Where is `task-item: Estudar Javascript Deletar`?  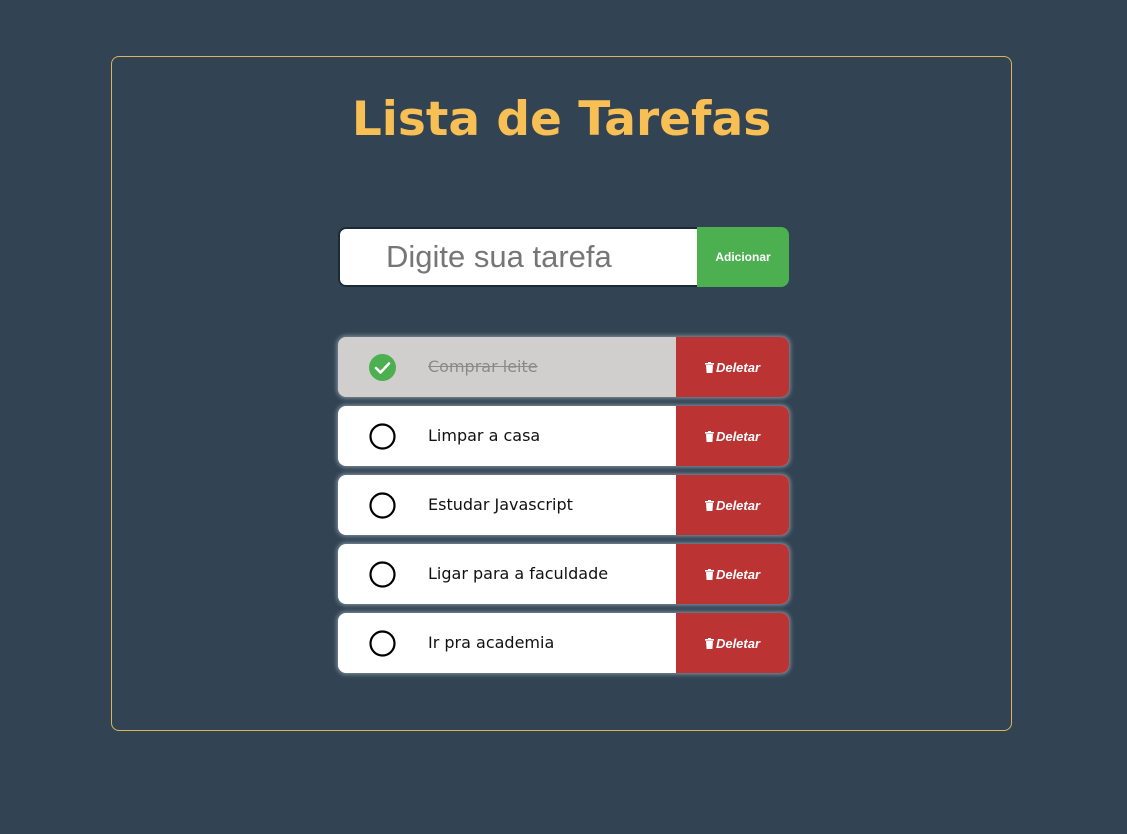 task-item: Estudar Javascript Deletar is located at coordinates (563, 505).